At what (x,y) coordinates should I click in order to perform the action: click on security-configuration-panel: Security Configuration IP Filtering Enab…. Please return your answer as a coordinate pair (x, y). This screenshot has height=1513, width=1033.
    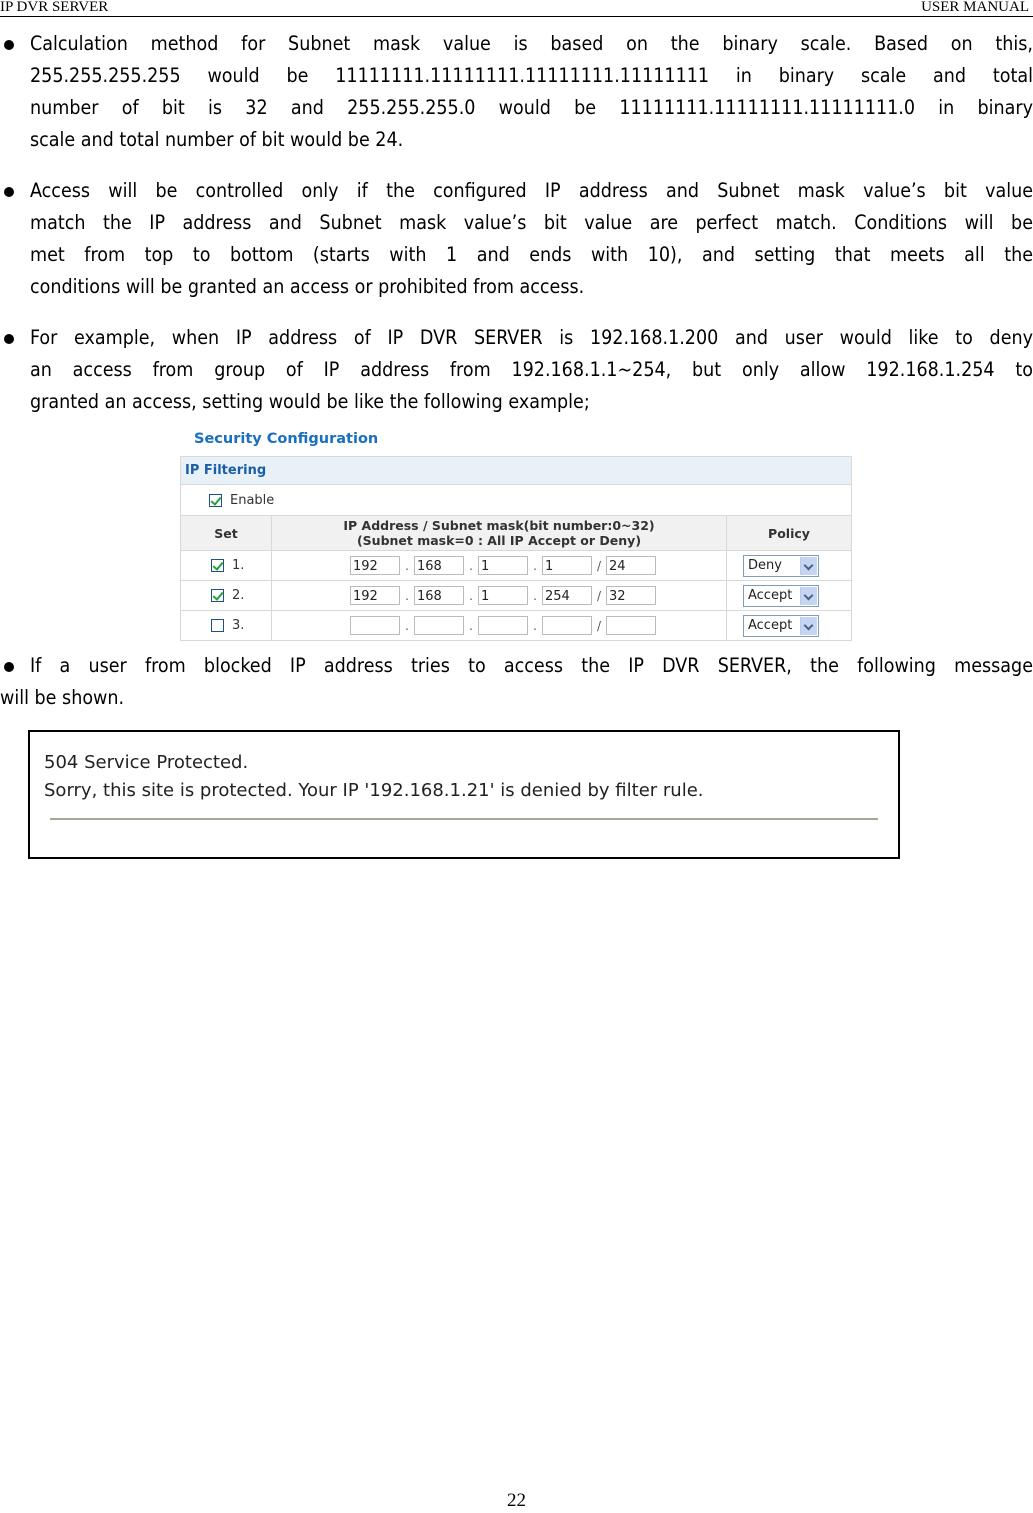
    Looking at the image, I should click on (516, 534).